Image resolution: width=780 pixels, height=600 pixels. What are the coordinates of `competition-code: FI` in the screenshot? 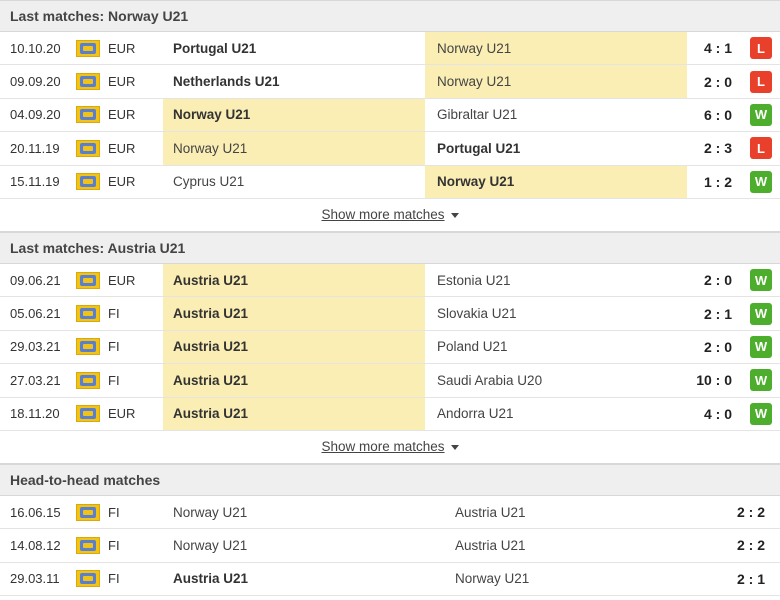 It's located at (114, 380).